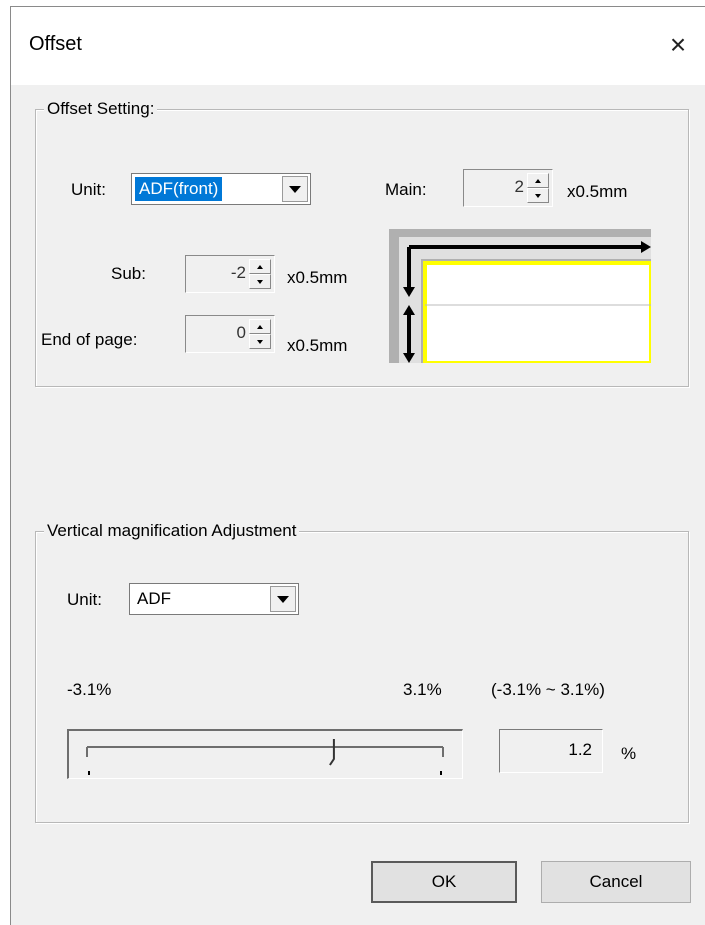  I want to click on close-icon: ×, so click(678, 44).